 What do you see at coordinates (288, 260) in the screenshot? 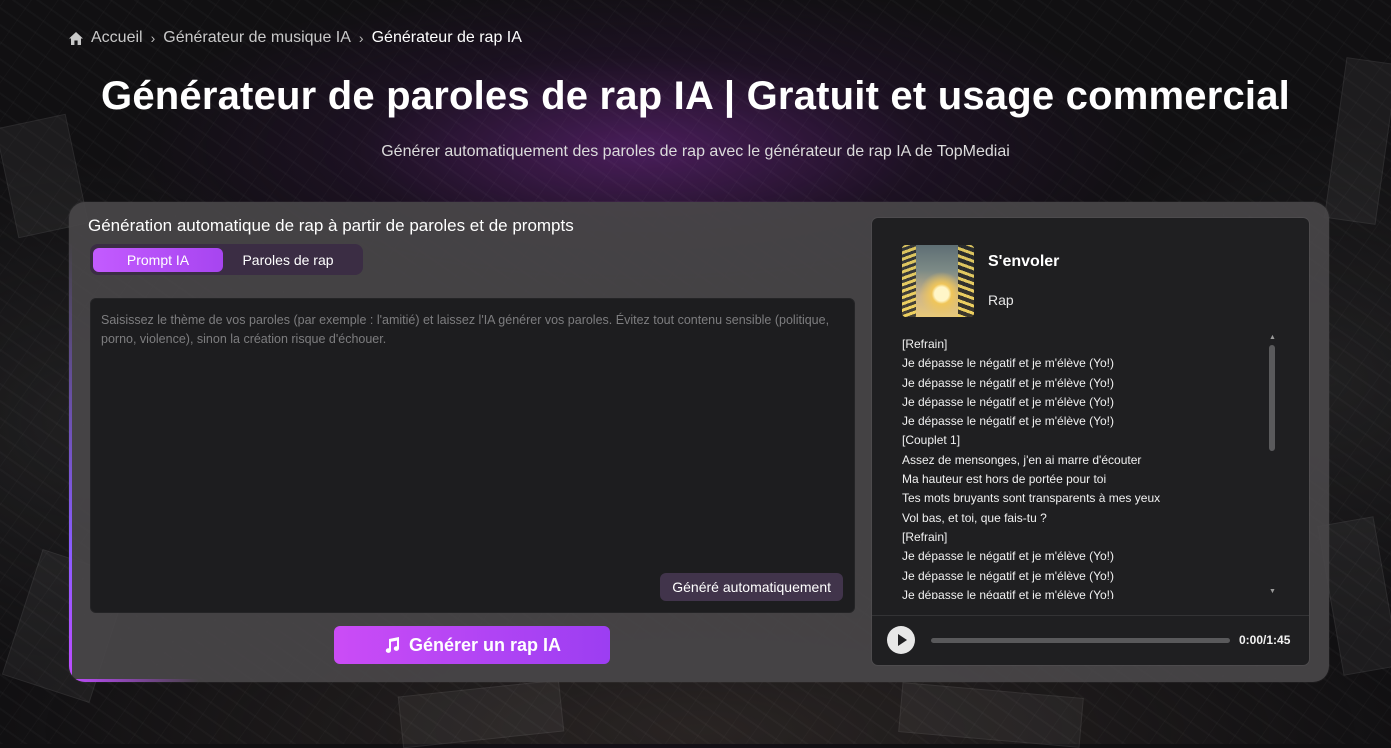
I see `tab-paroles-de-rap: Paroles de rap` at bounding box center [288, 260].